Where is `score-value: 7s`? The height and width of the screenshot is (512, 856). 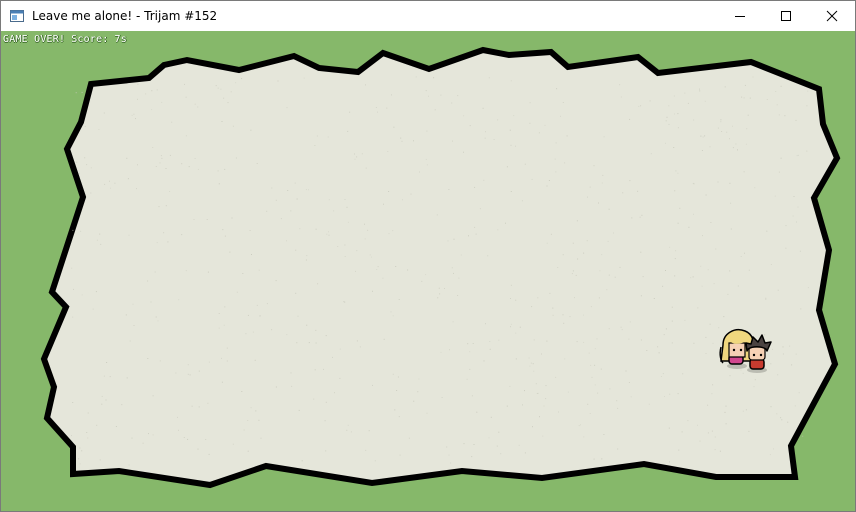
score-value: 7s is located at coordinates (120, 39).